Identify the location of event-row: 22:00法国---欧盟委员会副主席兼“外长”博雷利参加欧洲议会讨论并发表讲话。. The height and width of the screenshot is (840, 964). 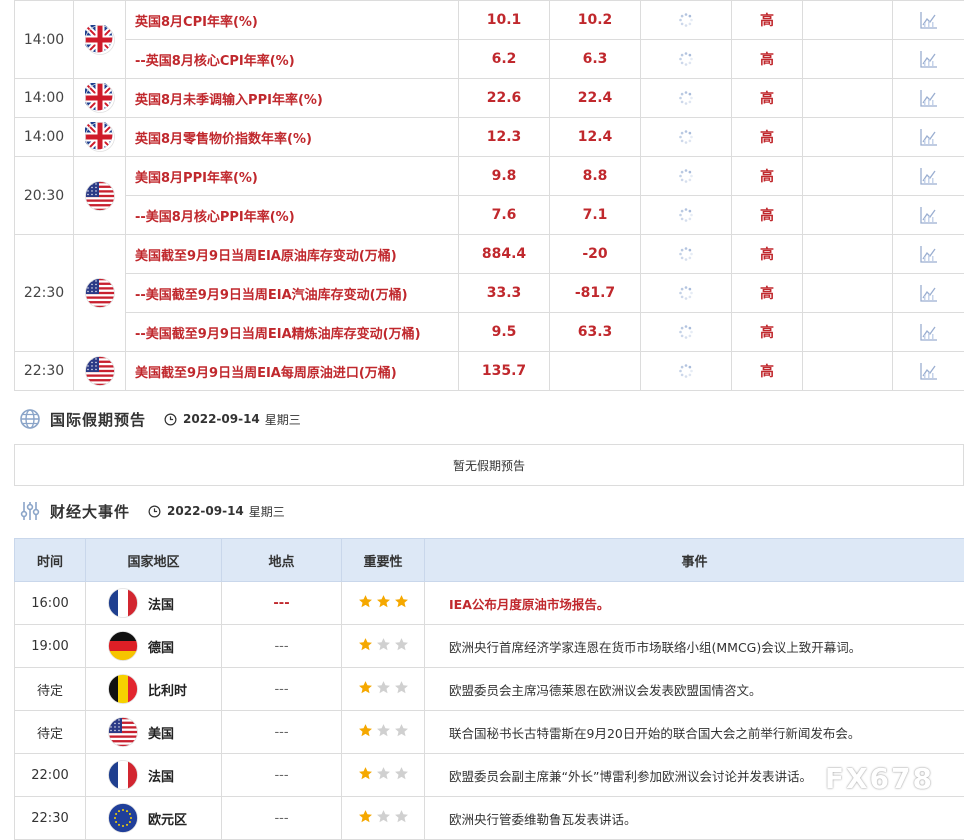
(489, 775).